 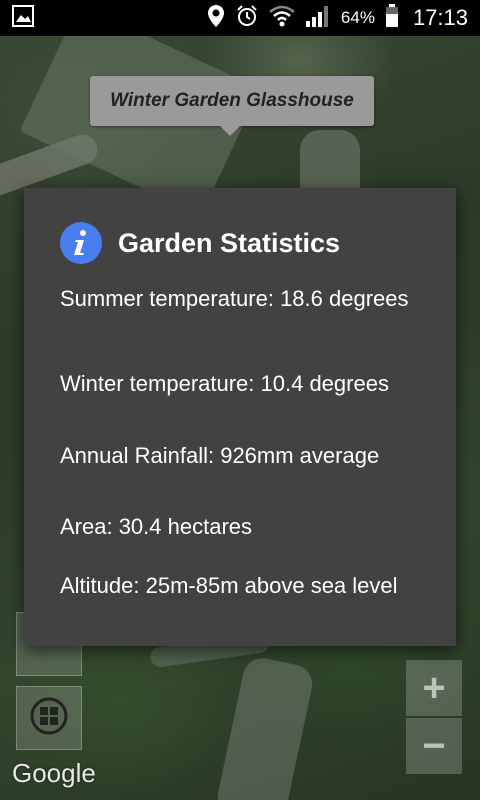 I want to click on map-layers-button, so click(x=49, y=718).